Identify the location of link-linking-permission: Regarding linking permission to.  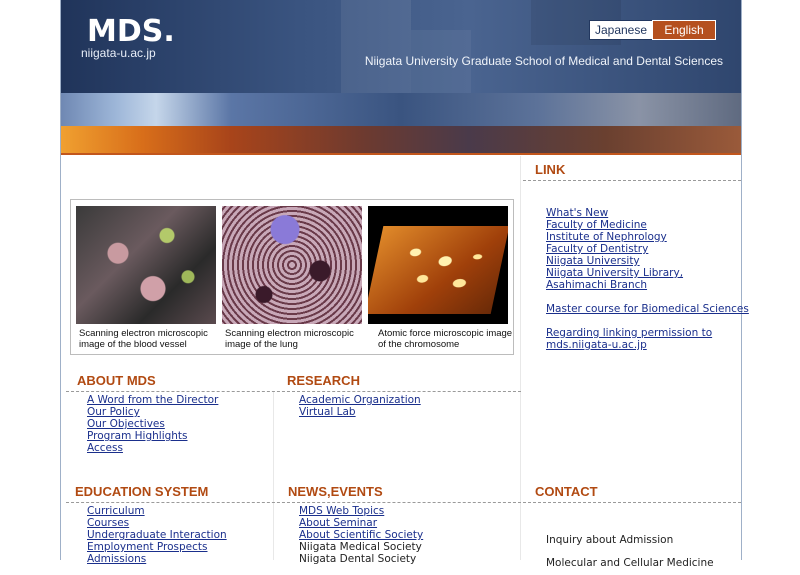
(647, 333).